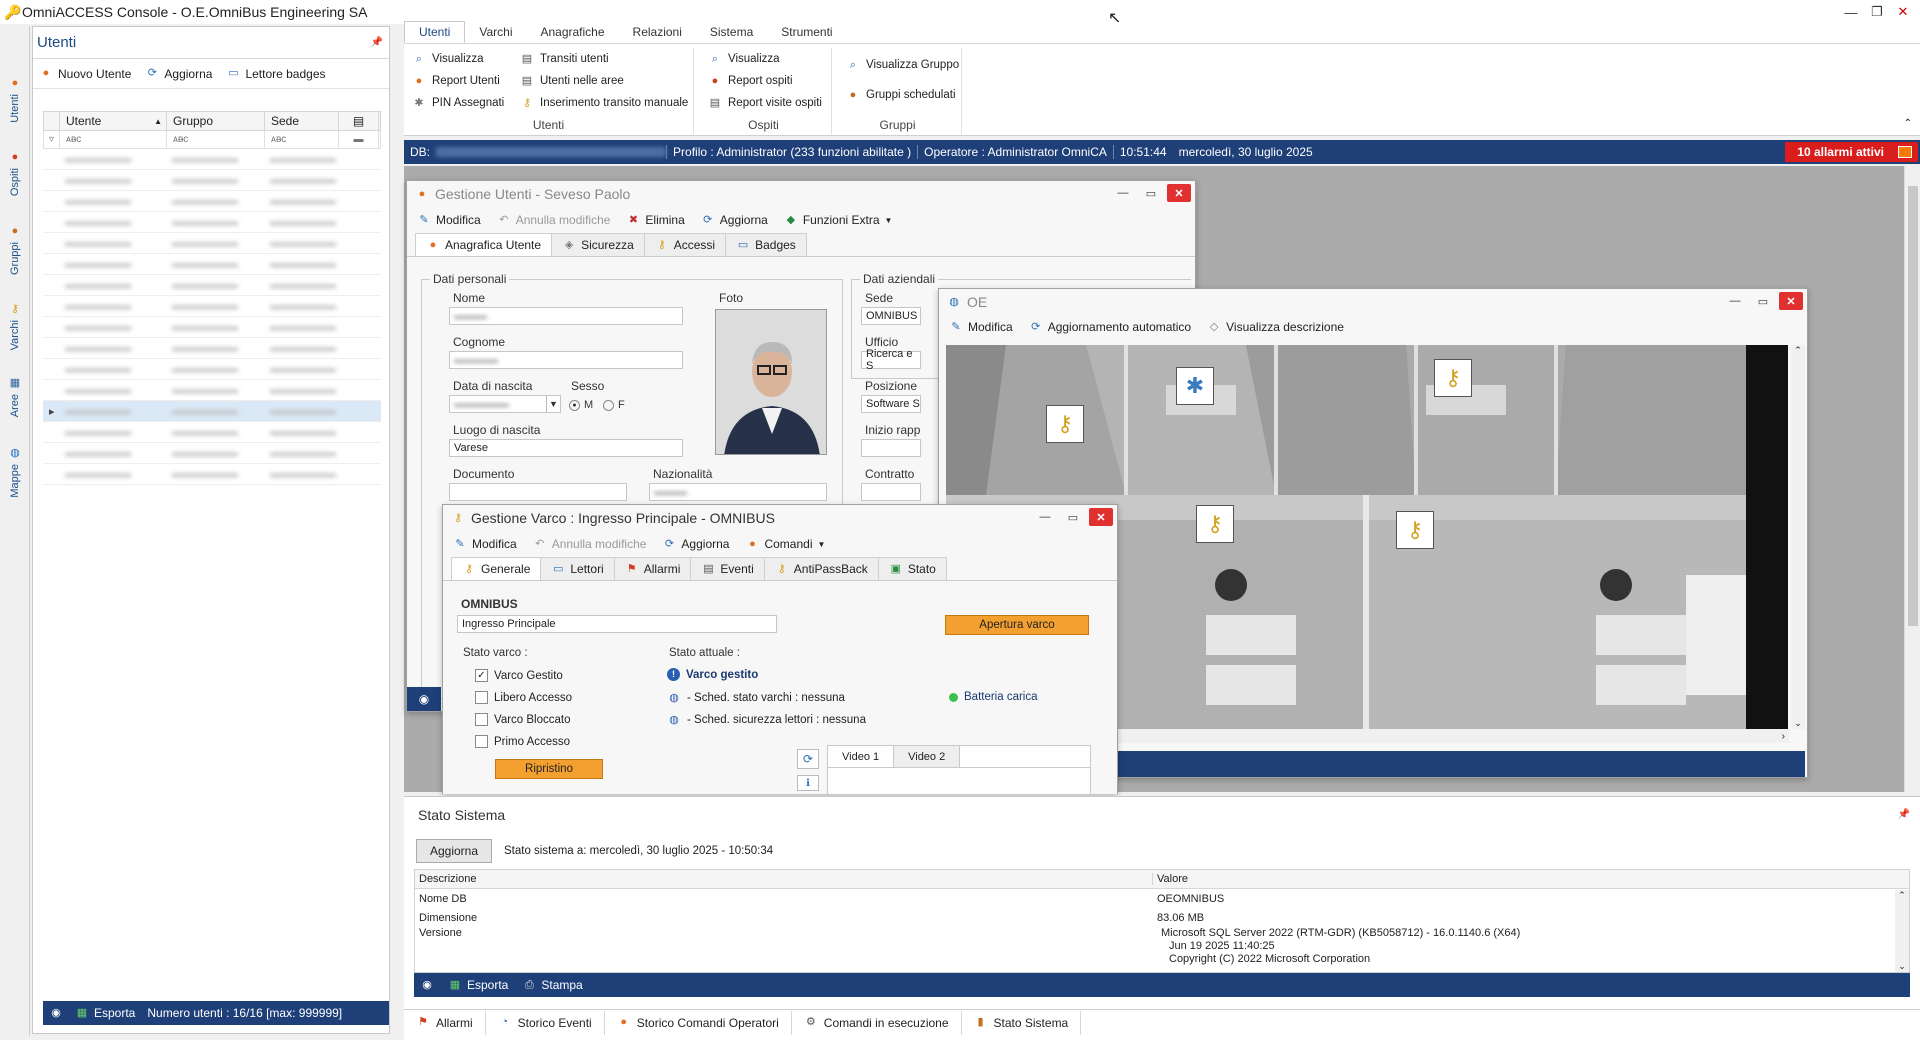 Image resolution: width=1920 pixels, height=1040 pixels. I want to click on bottom-tab-operator-commands: ● Storico Comandi Operatori, so click(698, 1022).